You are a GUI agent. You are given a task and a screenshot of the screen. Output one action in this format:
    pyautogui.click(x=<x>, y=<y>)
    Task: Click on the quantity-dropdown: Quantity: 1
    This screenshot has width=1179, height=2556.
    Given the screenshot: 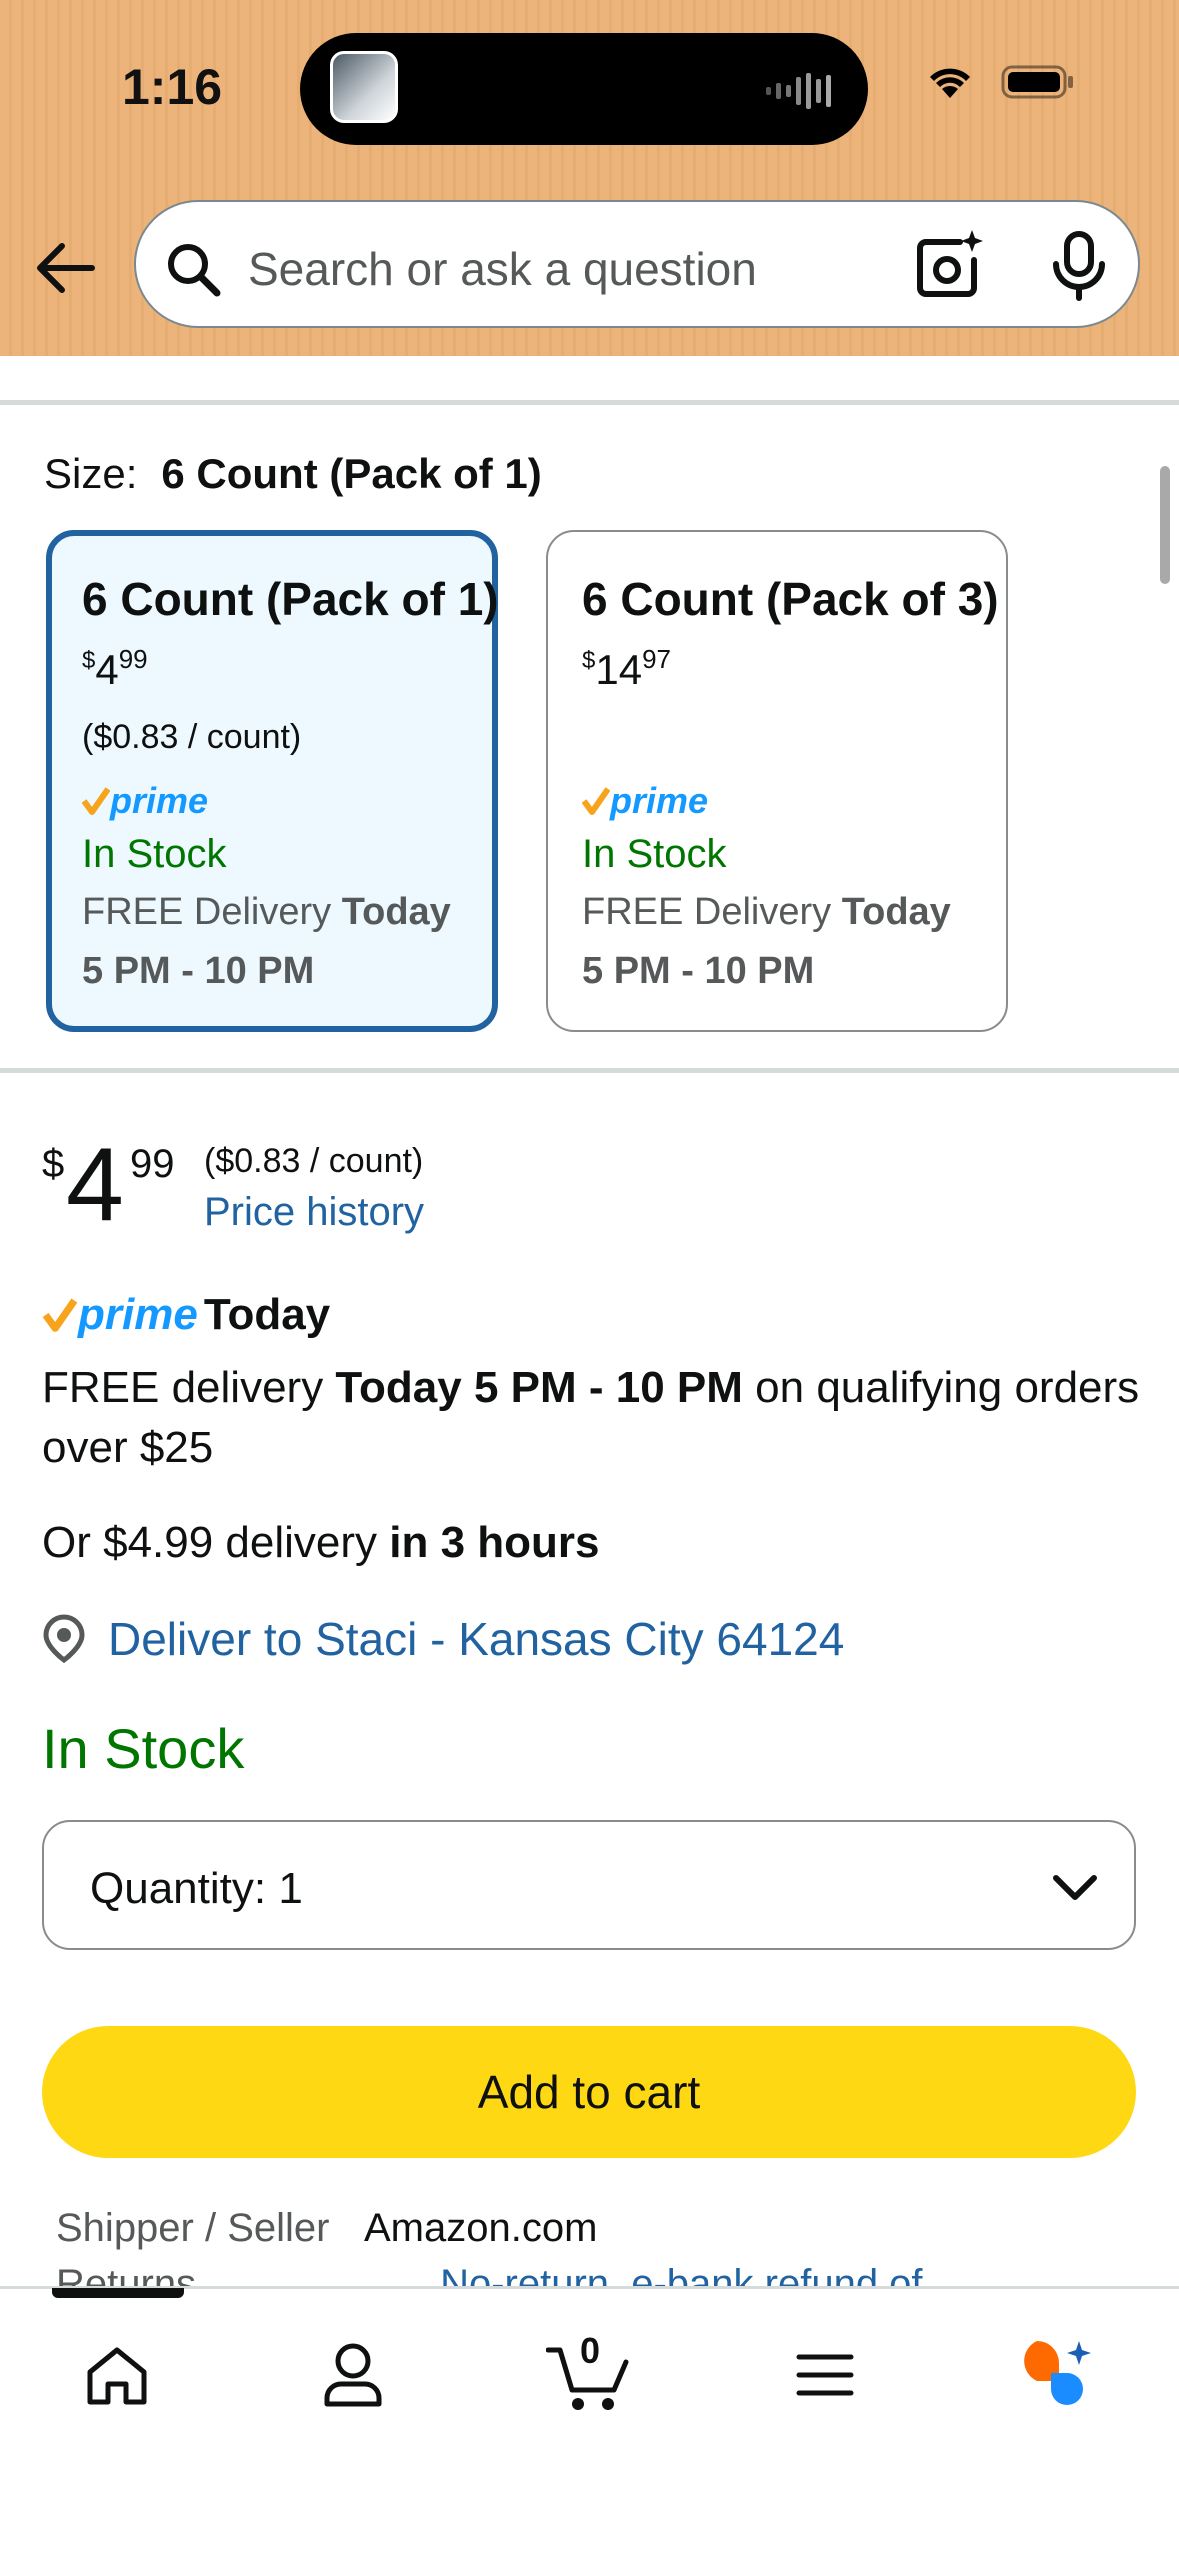 What is the action you would take?
    pyautogui.click(x=589, y=1885)
    